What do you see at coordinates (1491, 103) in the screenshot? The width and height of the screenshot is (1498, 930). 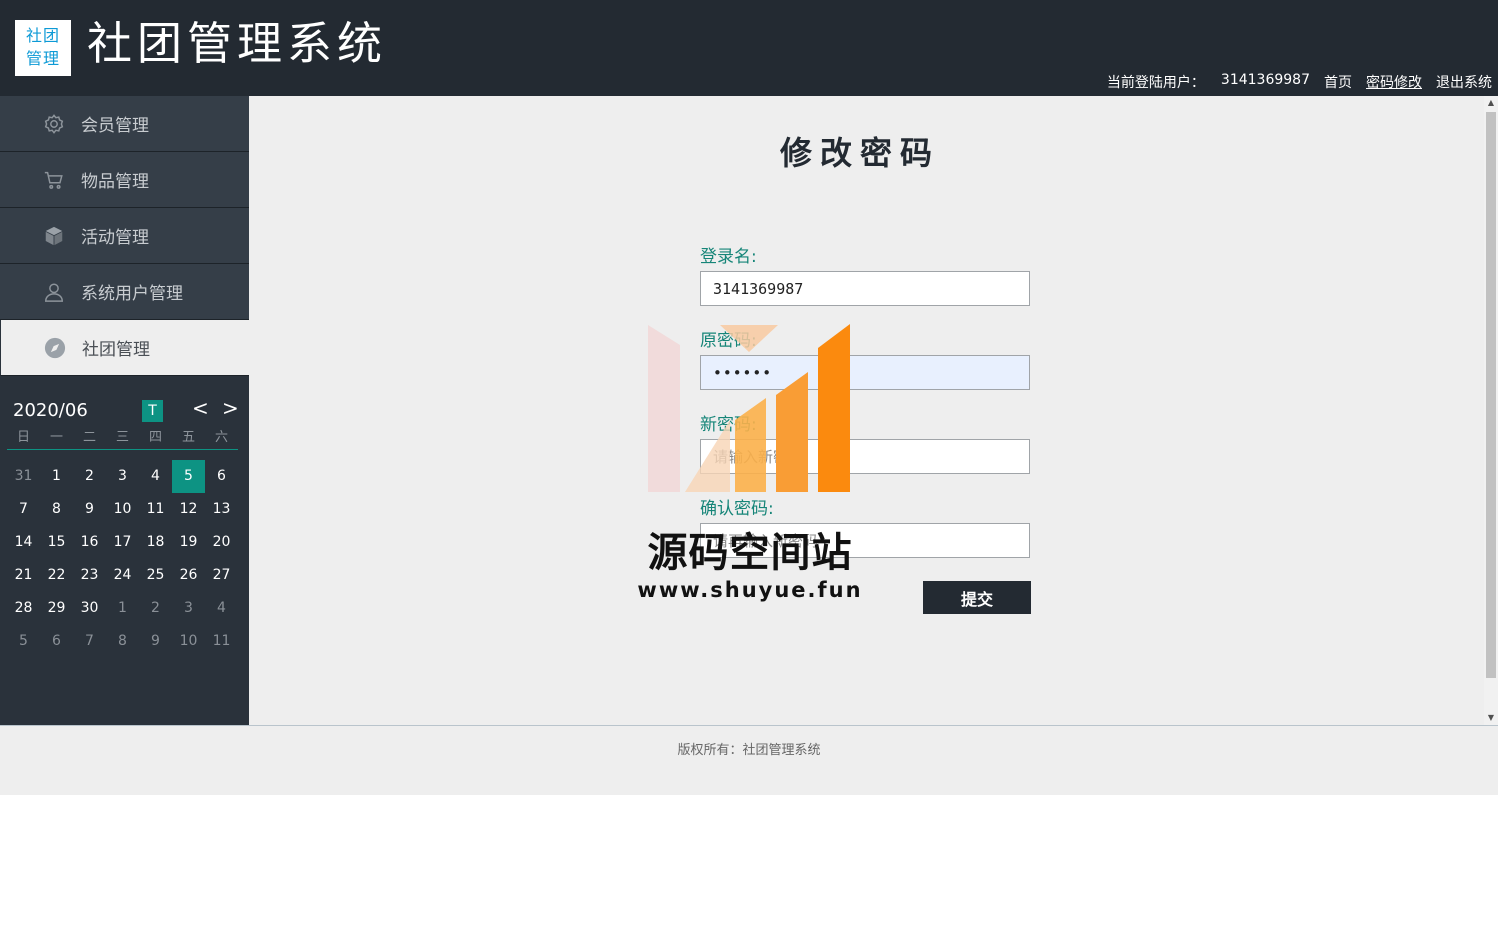 I see `scroll-up-arrow-icon: ▲` at bounding box center [1491, 103].